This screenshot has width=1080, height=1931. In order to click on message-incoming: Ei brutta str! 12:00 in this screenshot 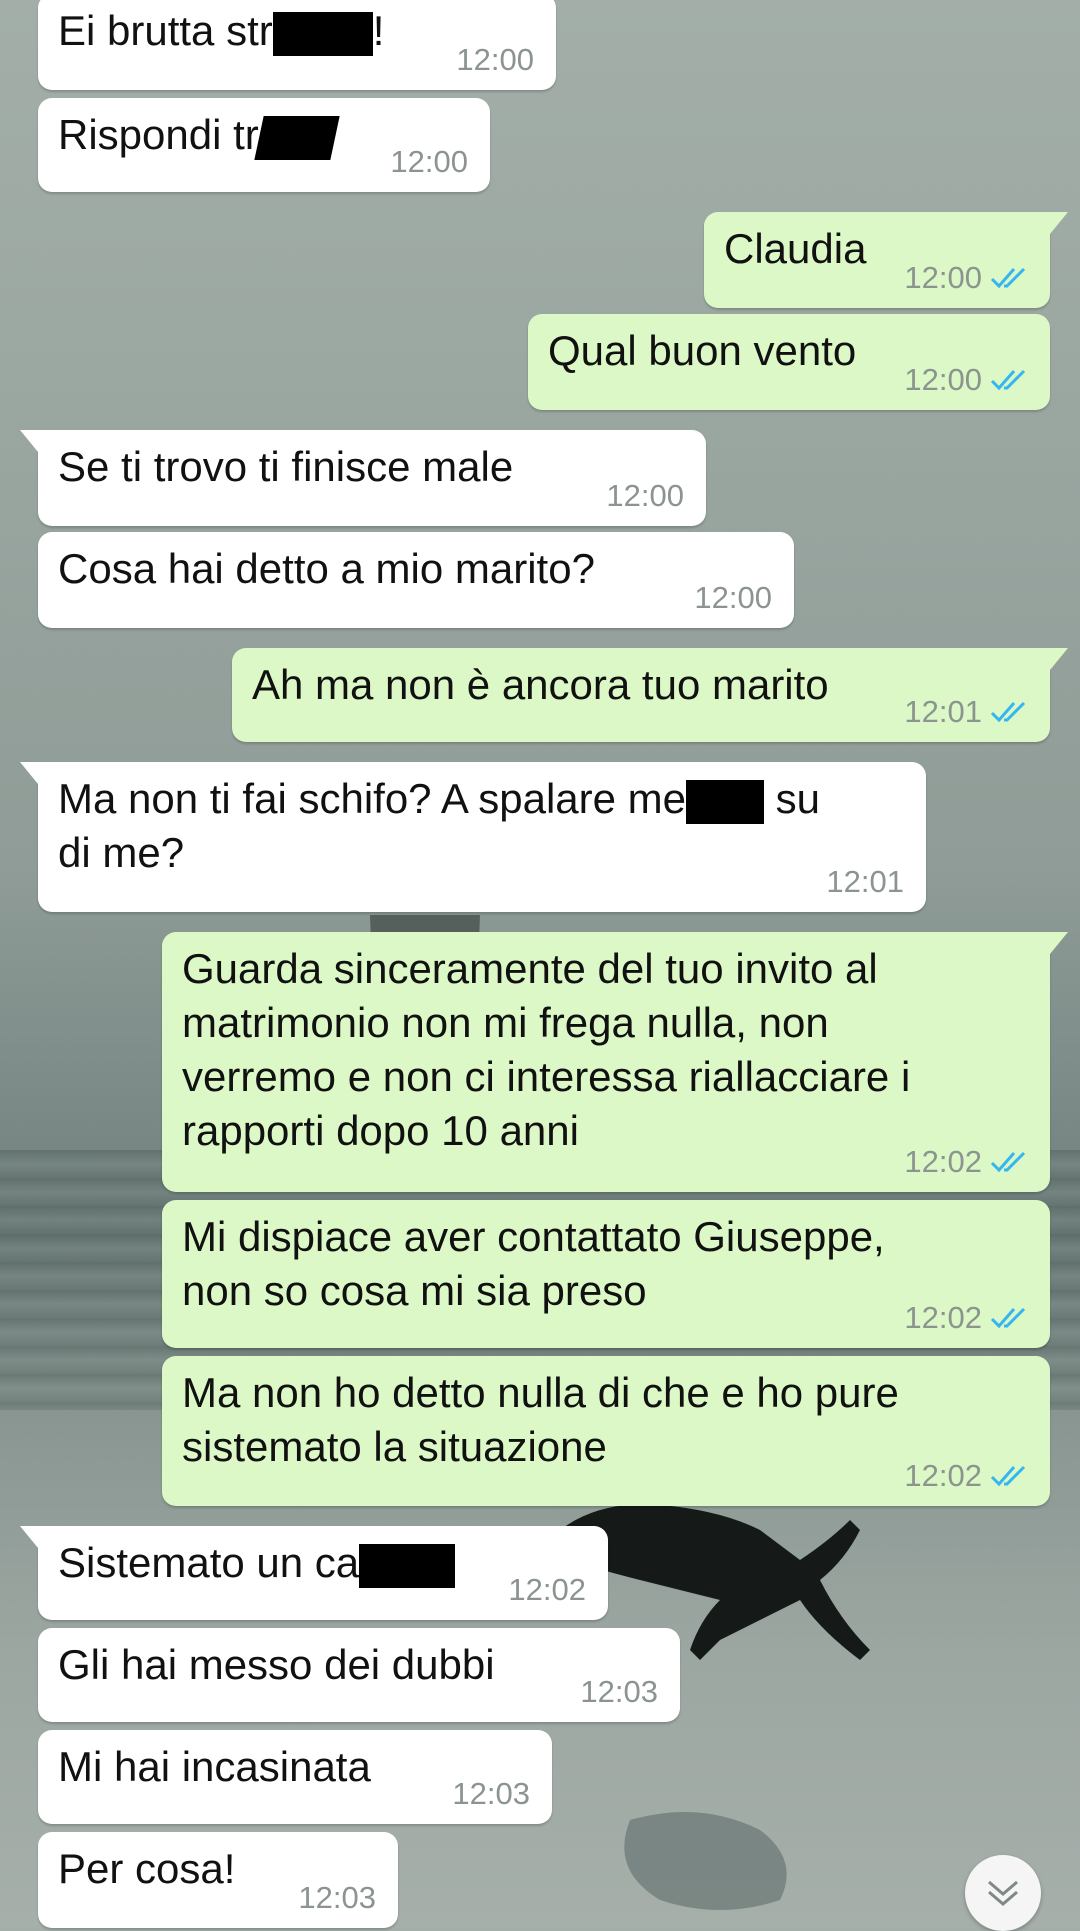, I will do `click(297, 45)`.